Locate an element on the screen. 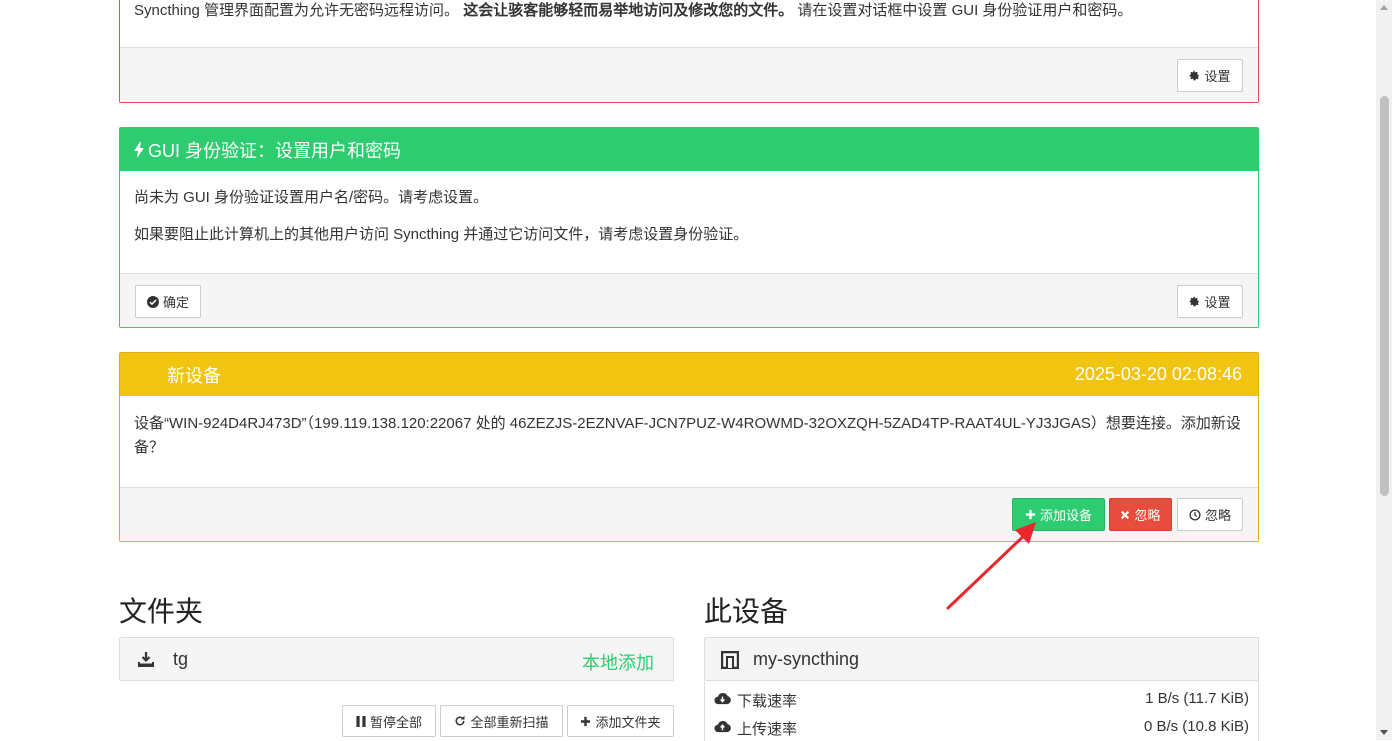 Image resolution: width=1392 pixels, height=741 pixels. warning-text-part1: Syncthing 管理界面配置为允许无密码远程访问。 is located at coordinates (297, 10).